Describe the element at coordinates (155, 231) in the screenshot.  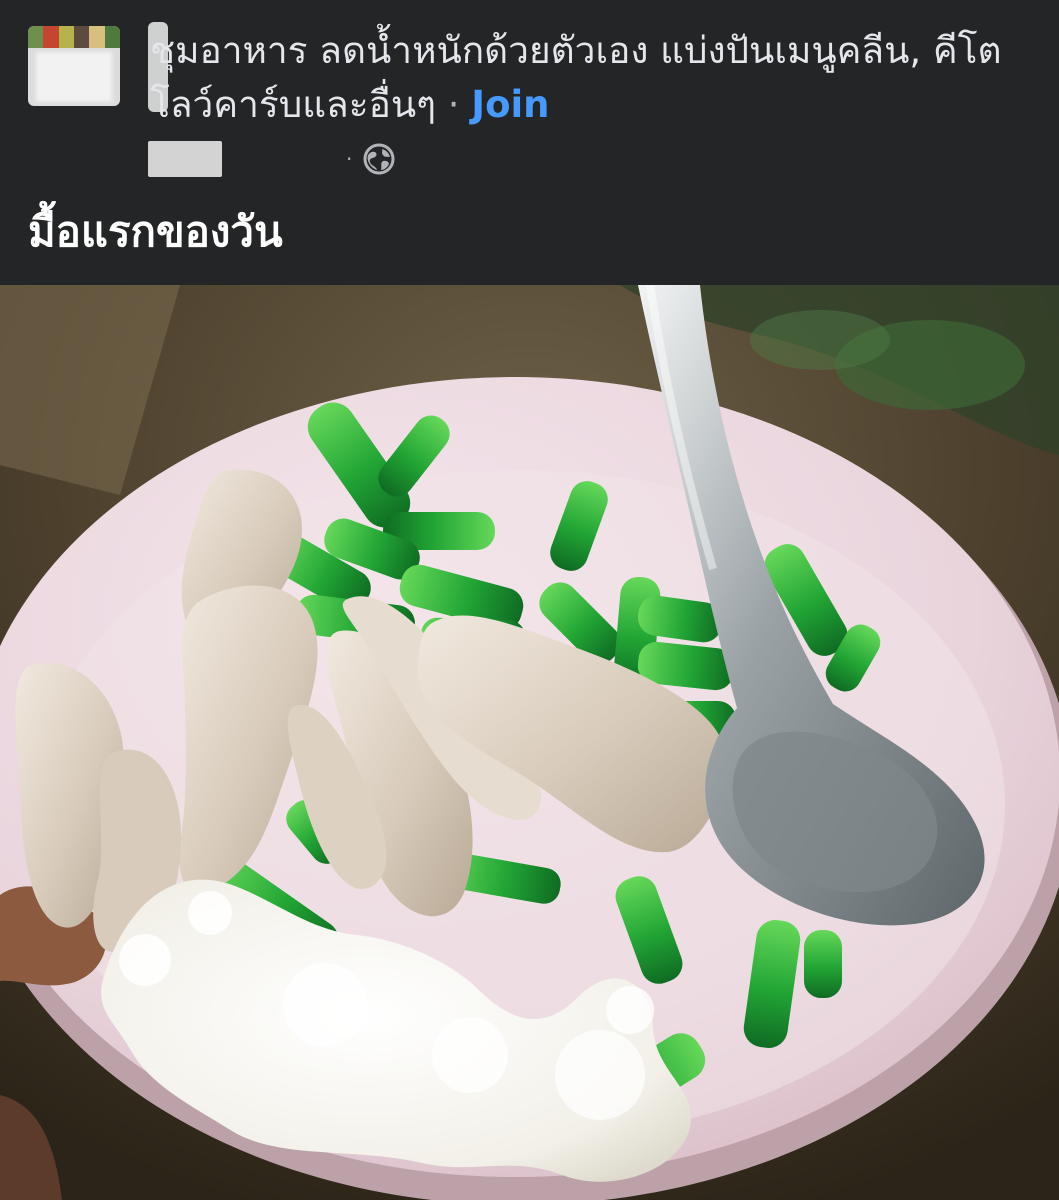
I see `post-caption: มื้อแรกของวัน` at that location.